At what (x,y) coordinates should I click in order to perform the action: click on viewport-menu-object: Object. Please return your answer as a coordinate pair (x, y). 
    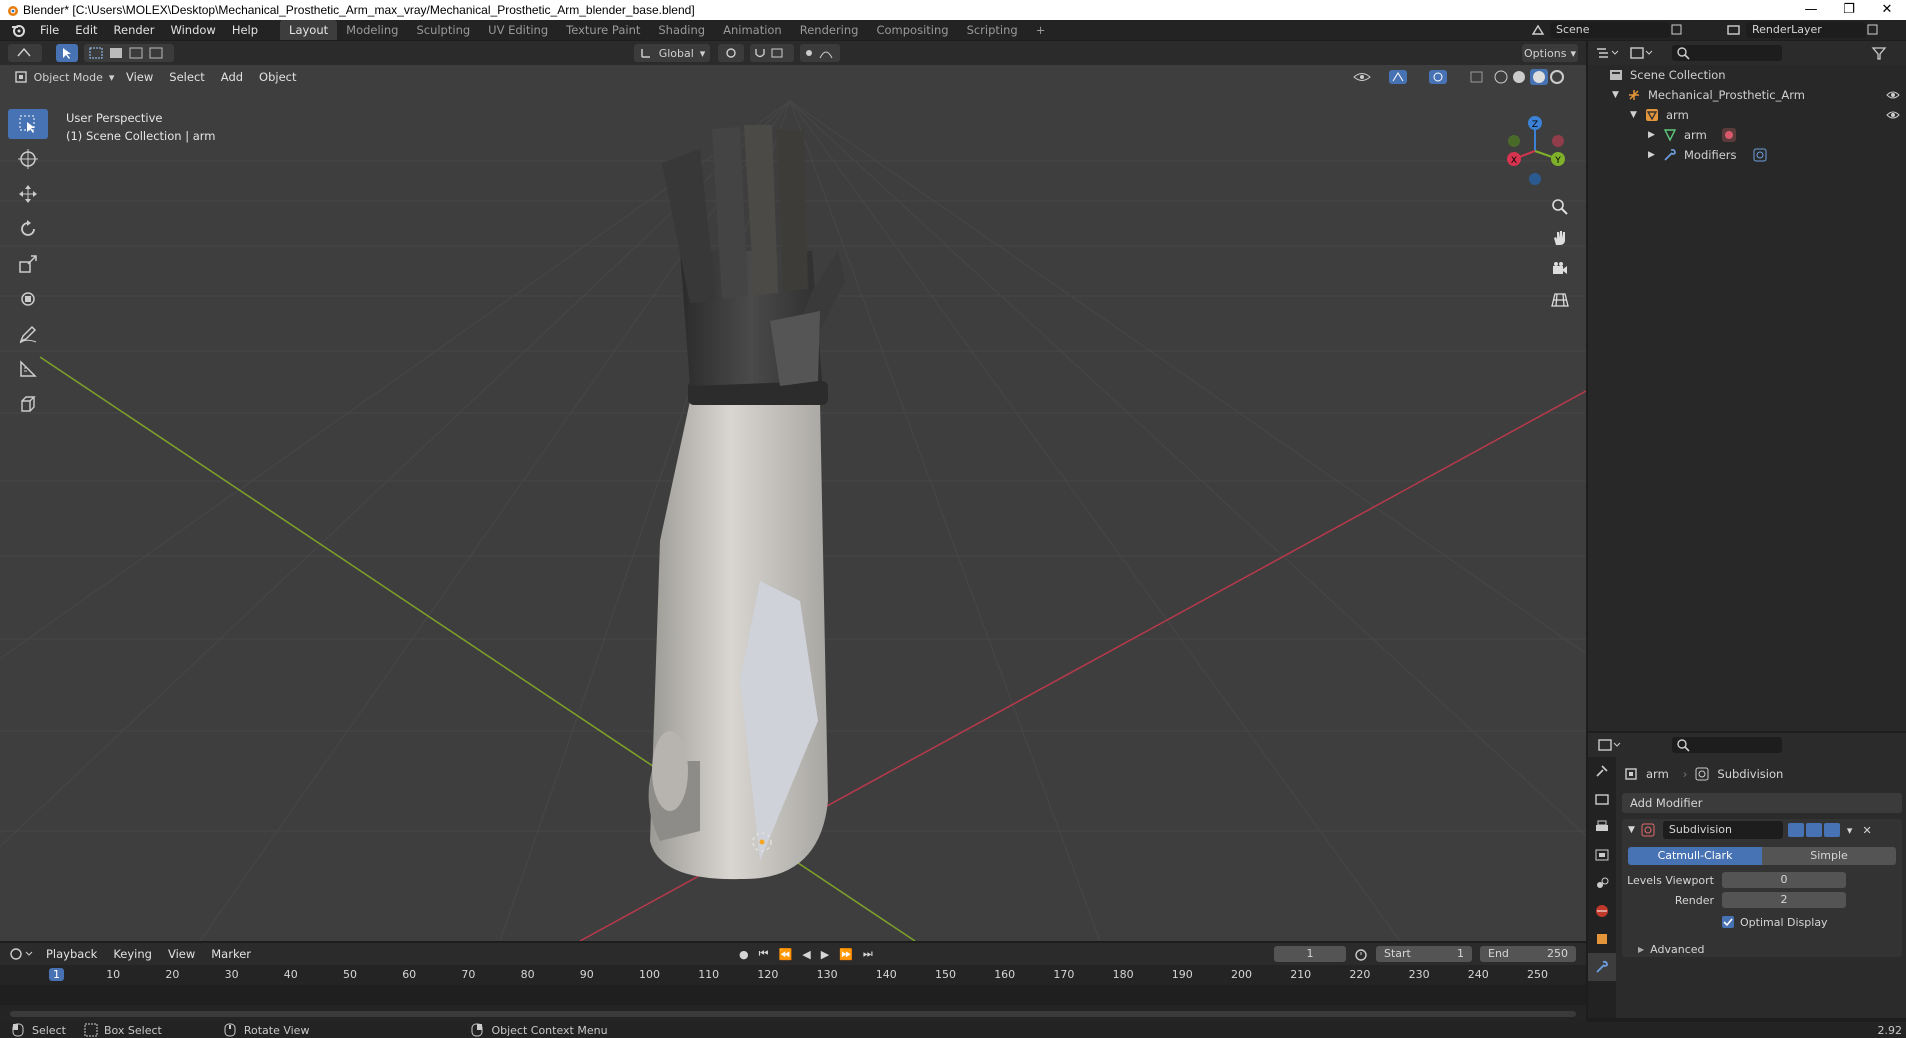
    Looking at the image, I should click on (277, 77).